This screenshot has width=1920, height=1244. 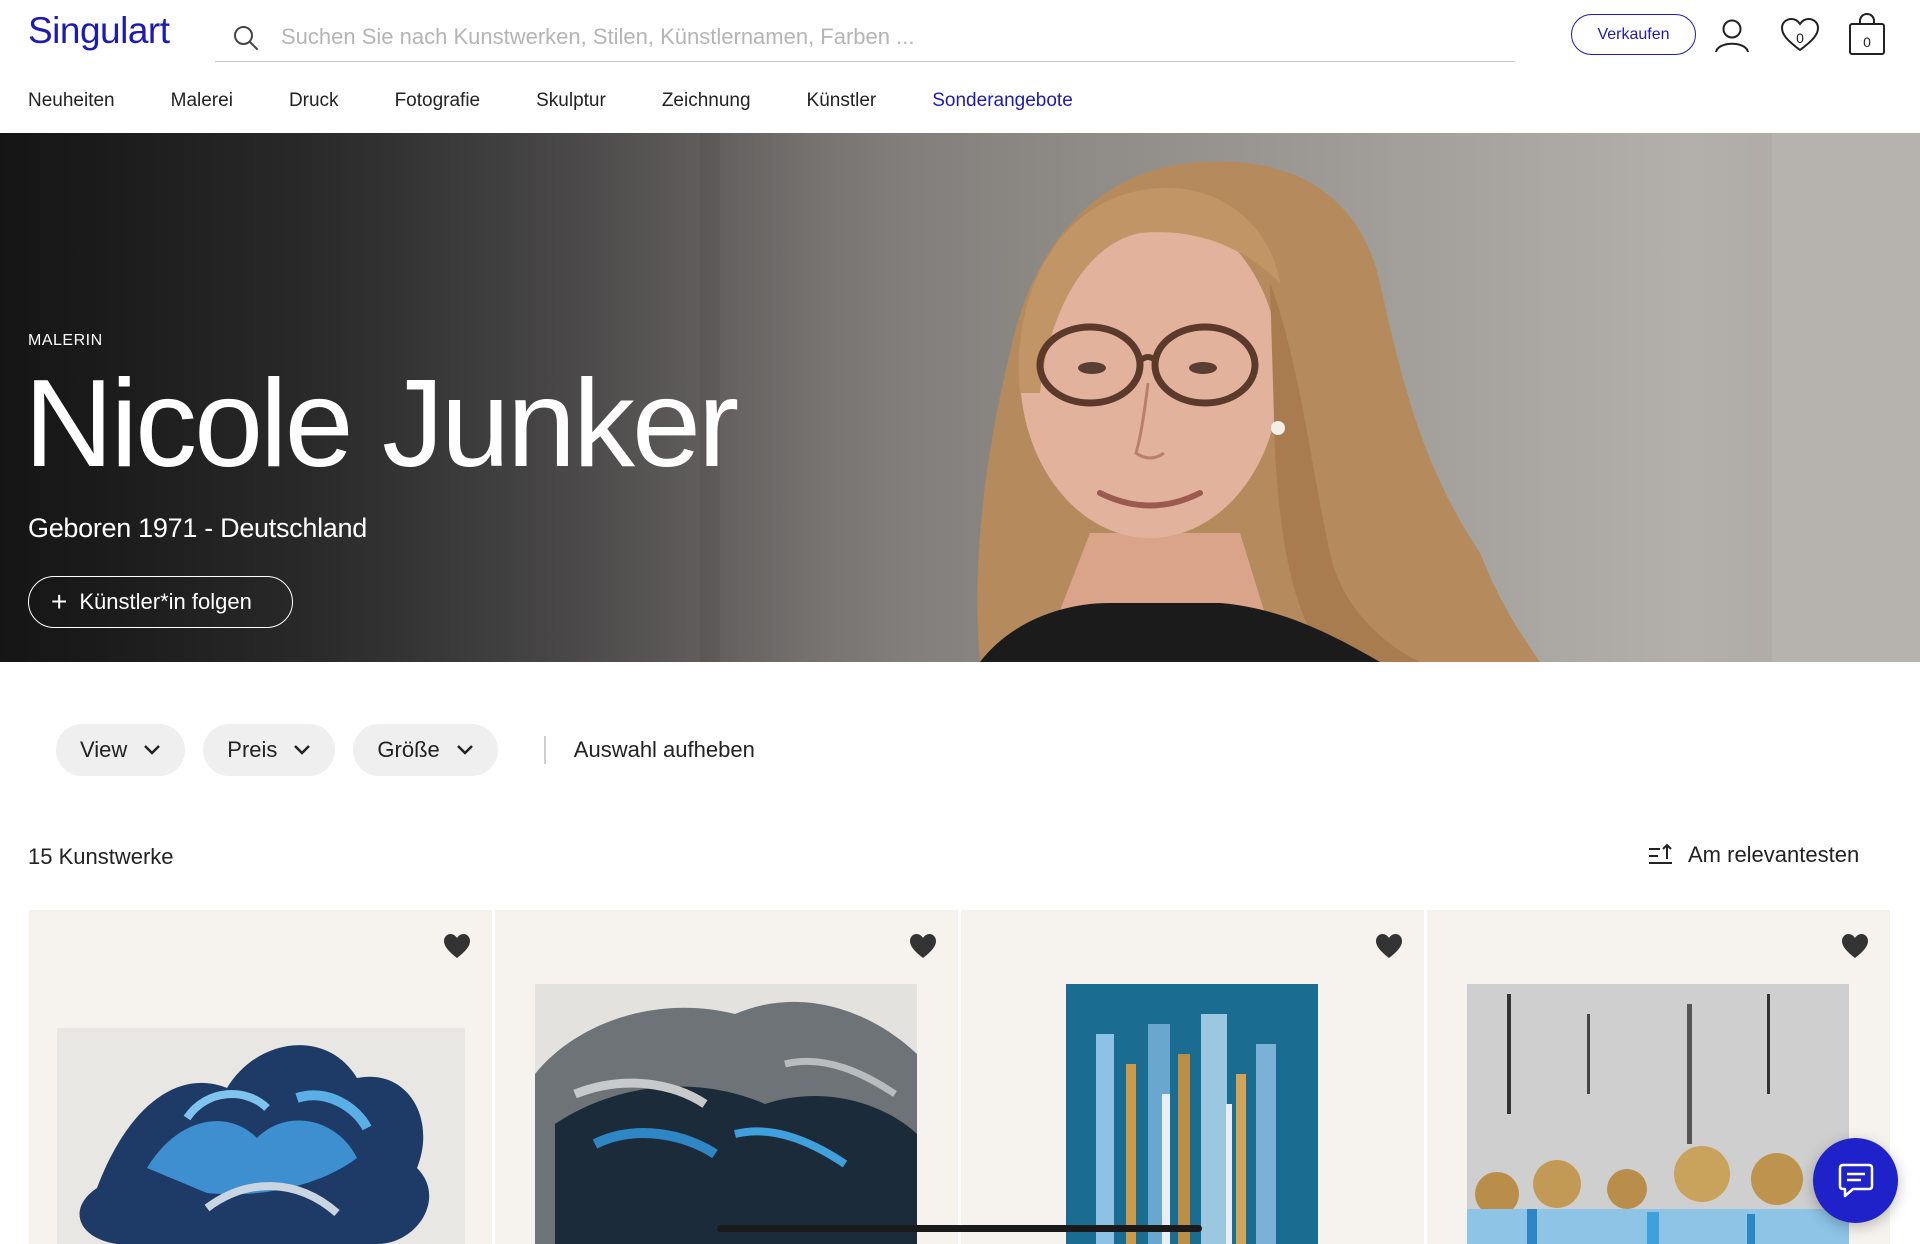 I want to click on filter-view-dropdown: View, so click(x=121, y=750).